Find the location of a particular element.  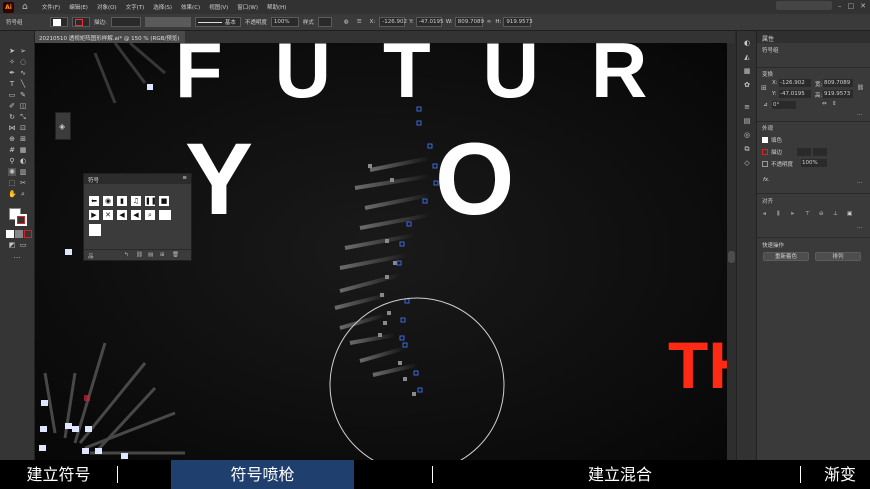

symbol-mute-icon: ✕ is located at coordinates (108, 215).